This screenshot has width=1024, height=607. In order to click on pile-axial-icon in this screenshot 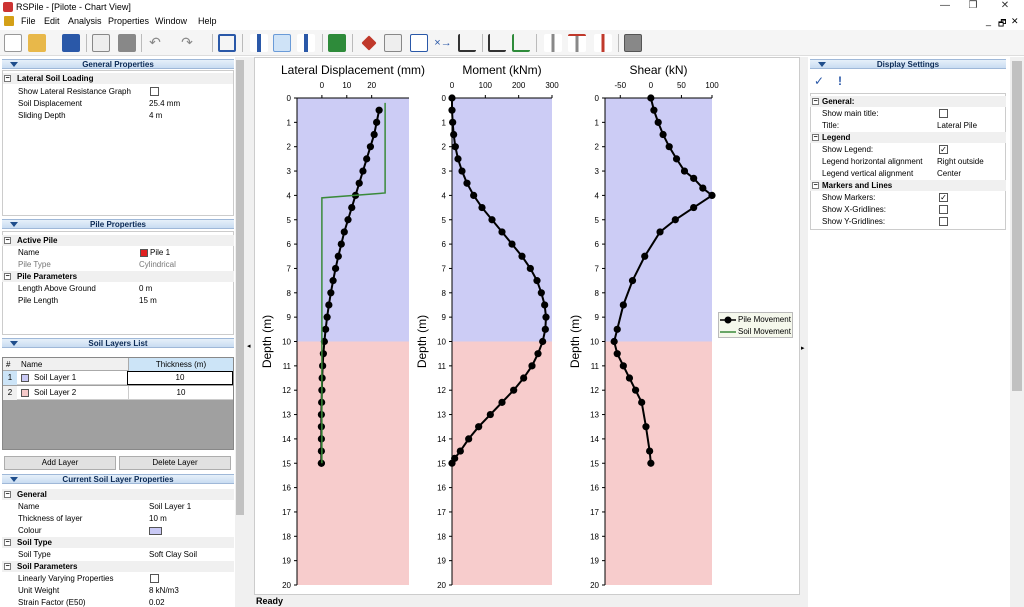, I will do `click(553, 43)`.